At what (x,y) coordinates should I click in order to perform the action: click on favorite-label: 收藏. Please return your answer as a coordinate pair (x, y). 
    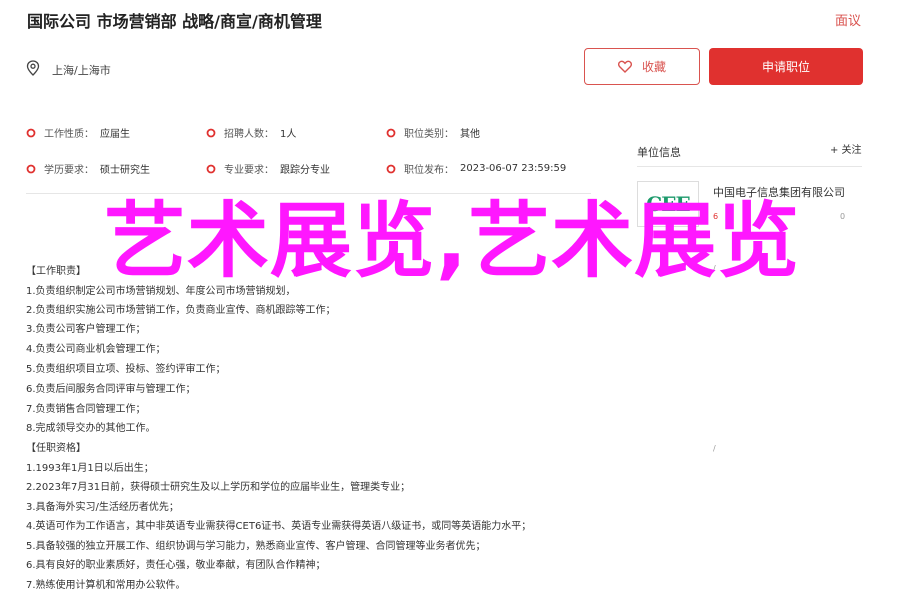
    Looking at the image, I should click on (653, 67).